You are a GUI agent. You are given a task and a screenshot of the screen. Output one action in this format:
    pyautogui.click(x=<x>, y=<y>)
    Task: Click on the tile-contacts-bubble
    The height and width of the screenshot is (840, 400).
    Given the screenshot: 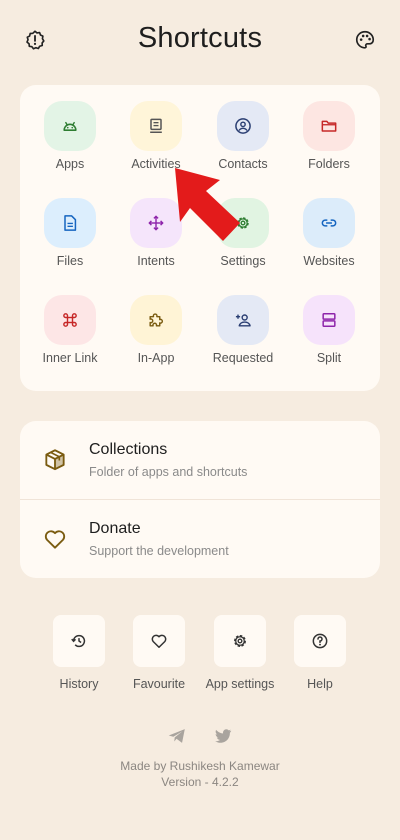 What is the action you would take?
    pyautogui.click(x=243, y=126)
    